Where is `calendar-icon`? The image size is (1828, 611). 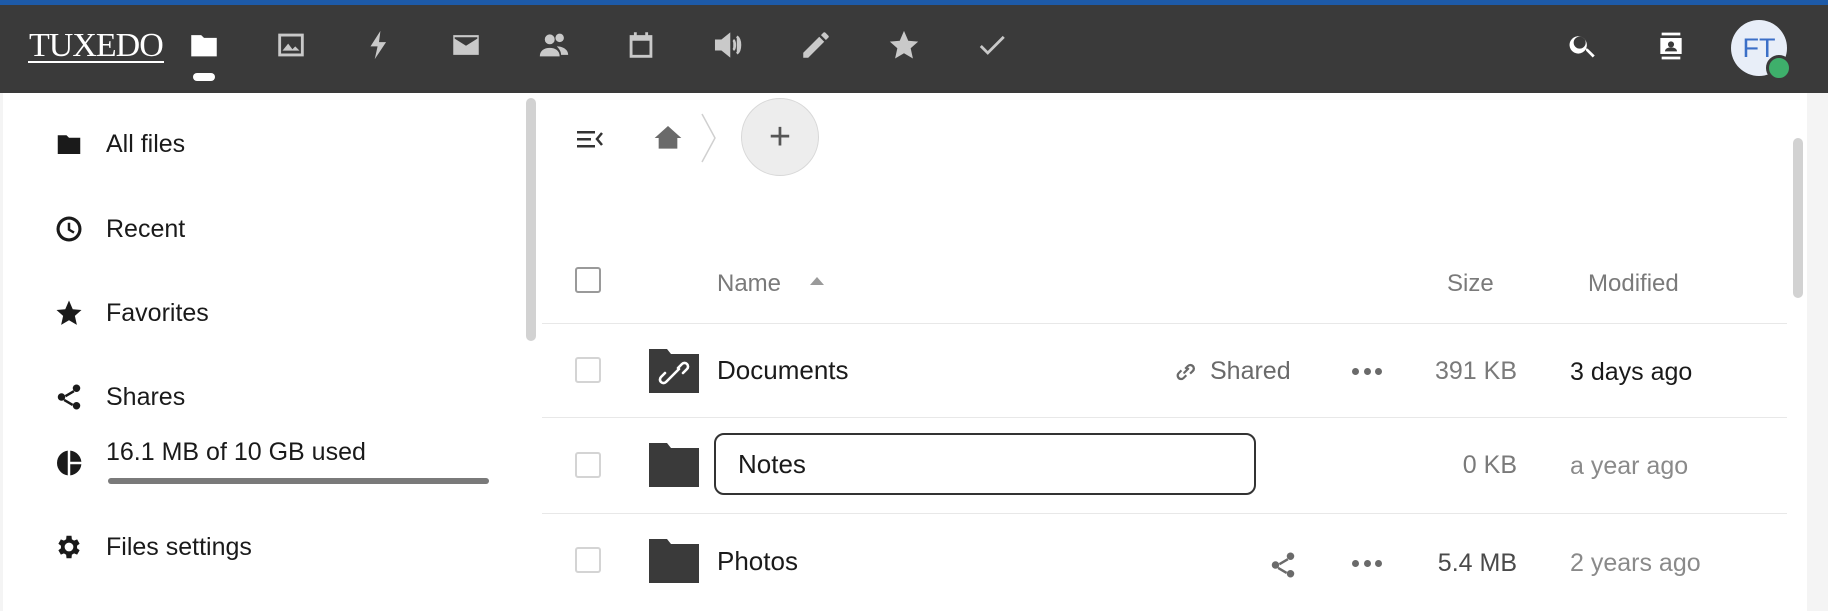 calendar-icon is located at coordinates (641, 45).